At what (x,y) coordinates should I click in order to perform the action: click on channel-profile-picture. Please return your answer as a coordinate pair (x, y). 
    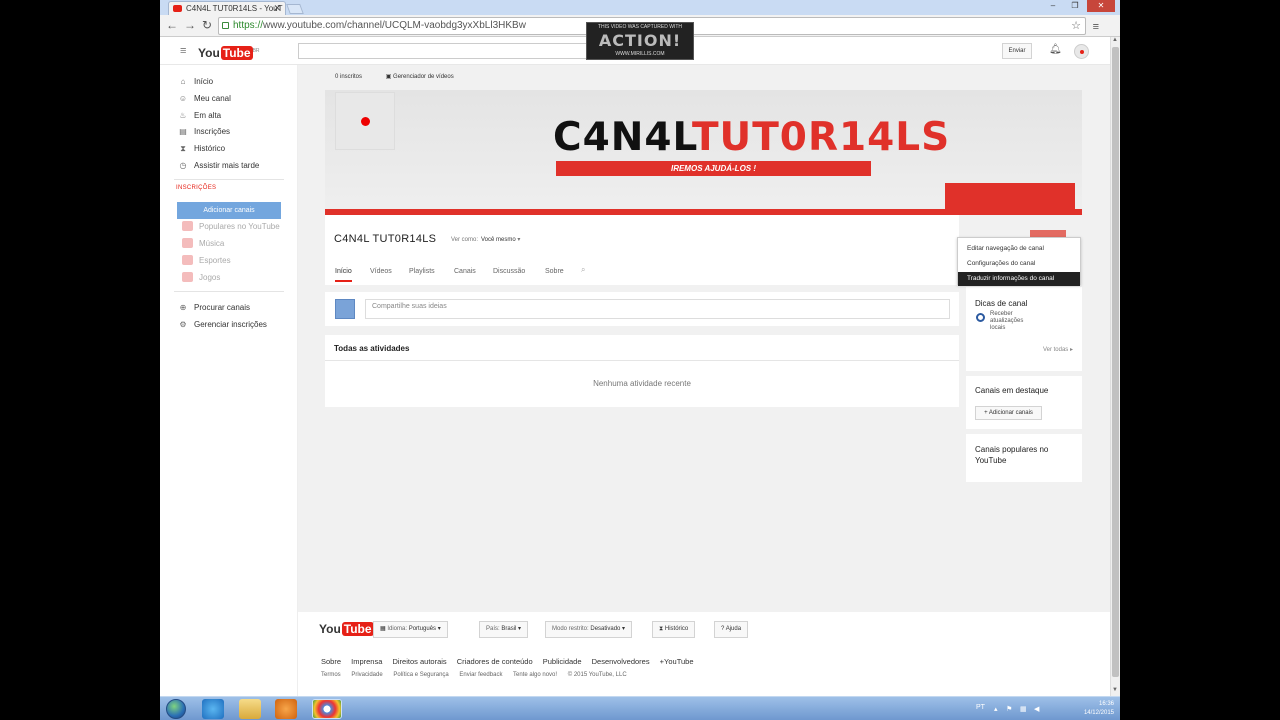
    Looking at the image, I should click on (365, 121).